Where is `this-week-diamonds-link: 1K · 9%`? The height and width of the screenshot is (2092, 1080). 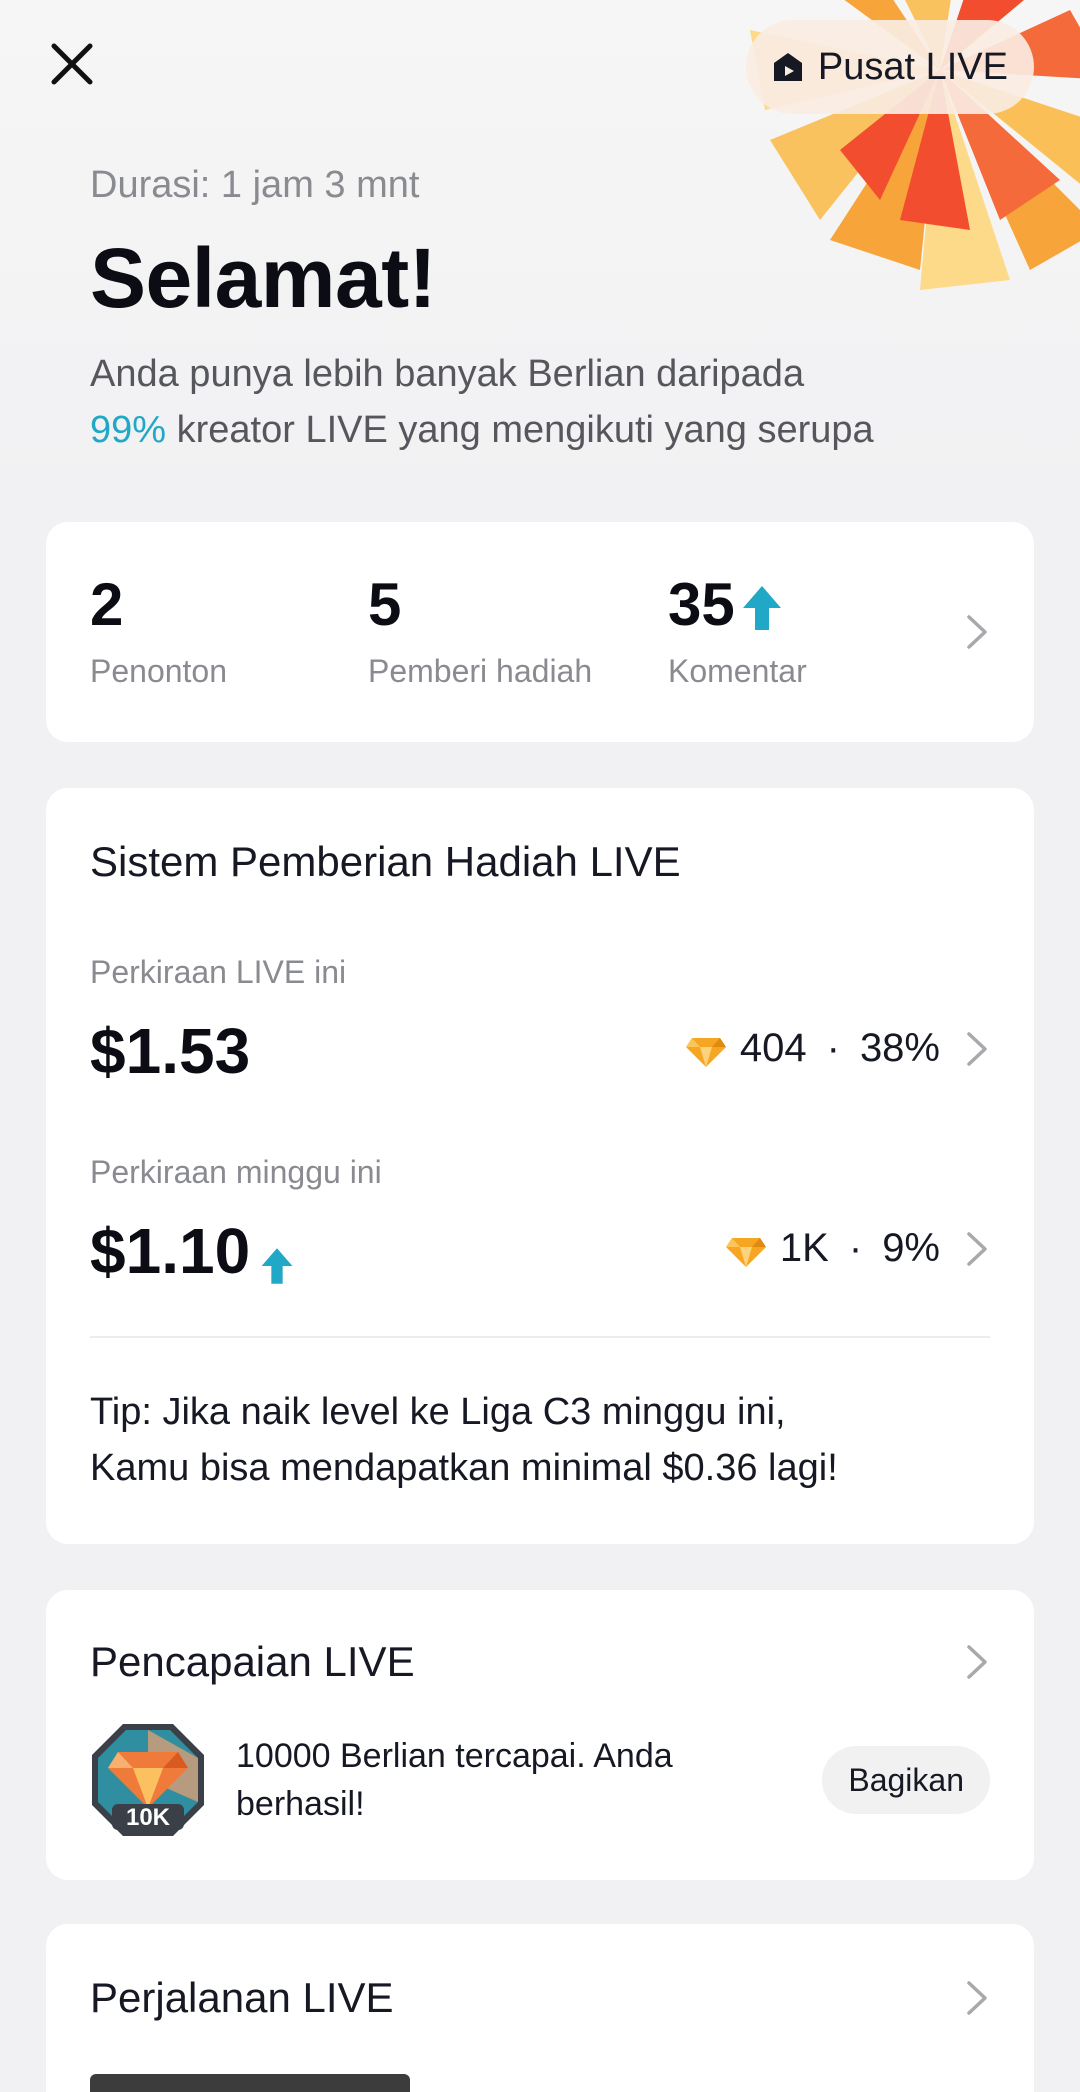
this-week-diamonds-link: 1K · 9% is located at coordinates (857, 1248).